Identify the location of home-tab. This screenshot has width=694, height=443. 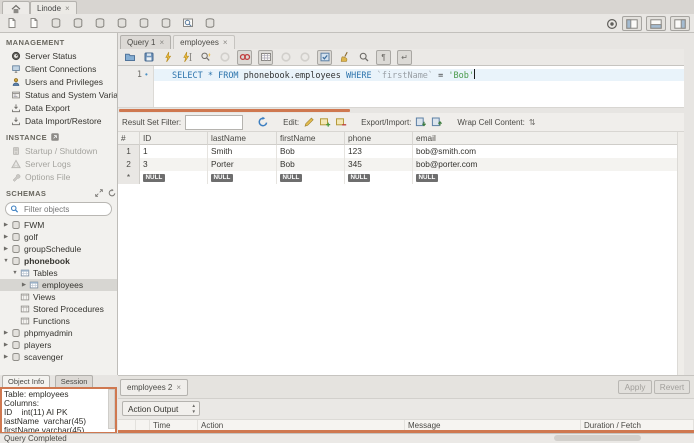
(16, 8).